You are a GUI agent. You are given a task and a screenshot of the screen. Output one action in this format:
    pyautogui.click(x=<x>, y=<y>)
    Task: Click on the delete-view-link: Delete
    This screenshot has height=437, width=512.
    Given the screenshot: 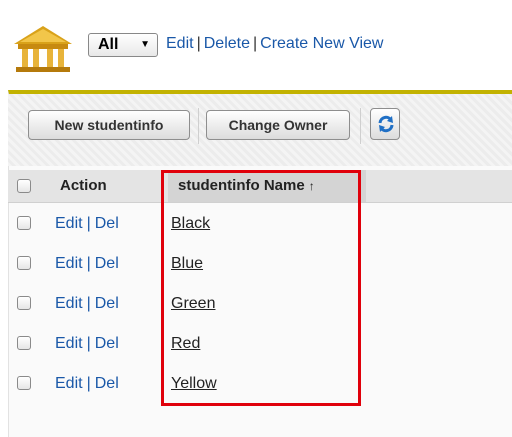 What is the action you would take?
    pyautogui.click(x=227, y=43)
    